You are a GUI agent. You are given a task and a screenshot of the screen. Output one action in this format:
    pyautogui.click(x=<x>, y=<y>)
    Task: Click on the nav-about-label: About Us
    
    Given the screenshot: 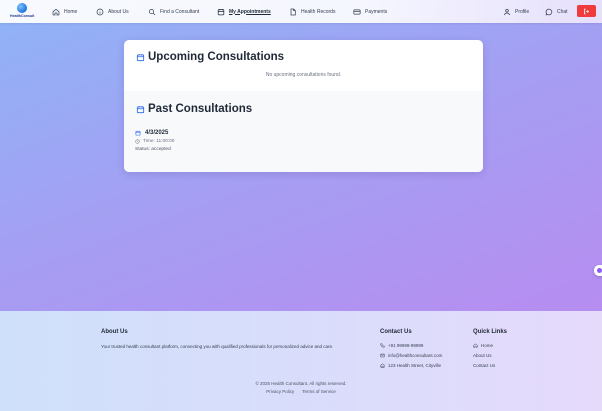 What is the action you would take?
    pyautogui.click(x=118, y=11)
    